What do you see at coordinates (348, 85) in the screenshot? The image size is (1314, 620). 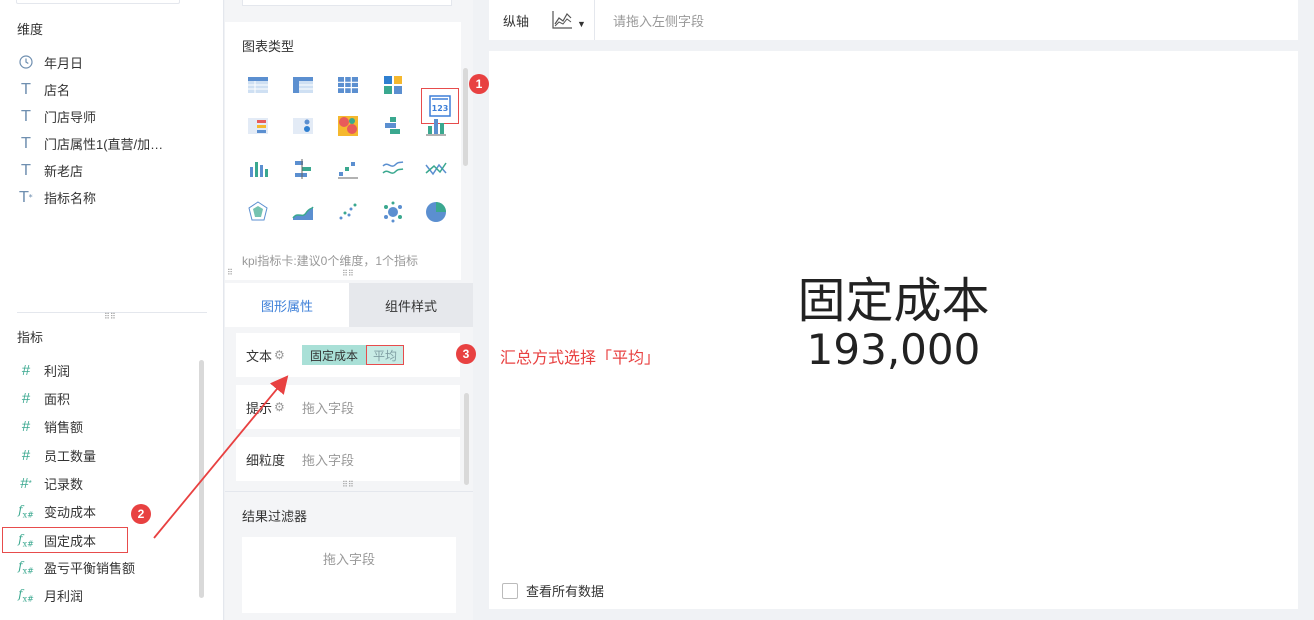 I see `chart-grid-table-icon` at bounding box center [348, 85].